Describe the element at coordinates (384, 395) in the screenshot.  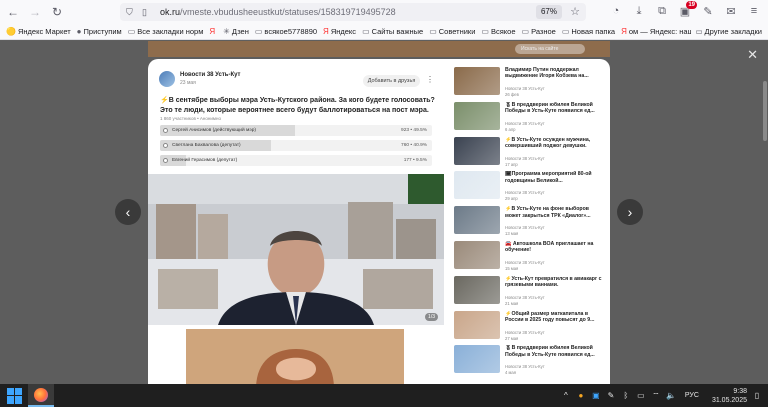
I see `taskbar: ^ ● ▣ ✎ ᛒ ▭ ⌔ 🔈 РУС 9:38 31.05.2025 ▯` at that location.